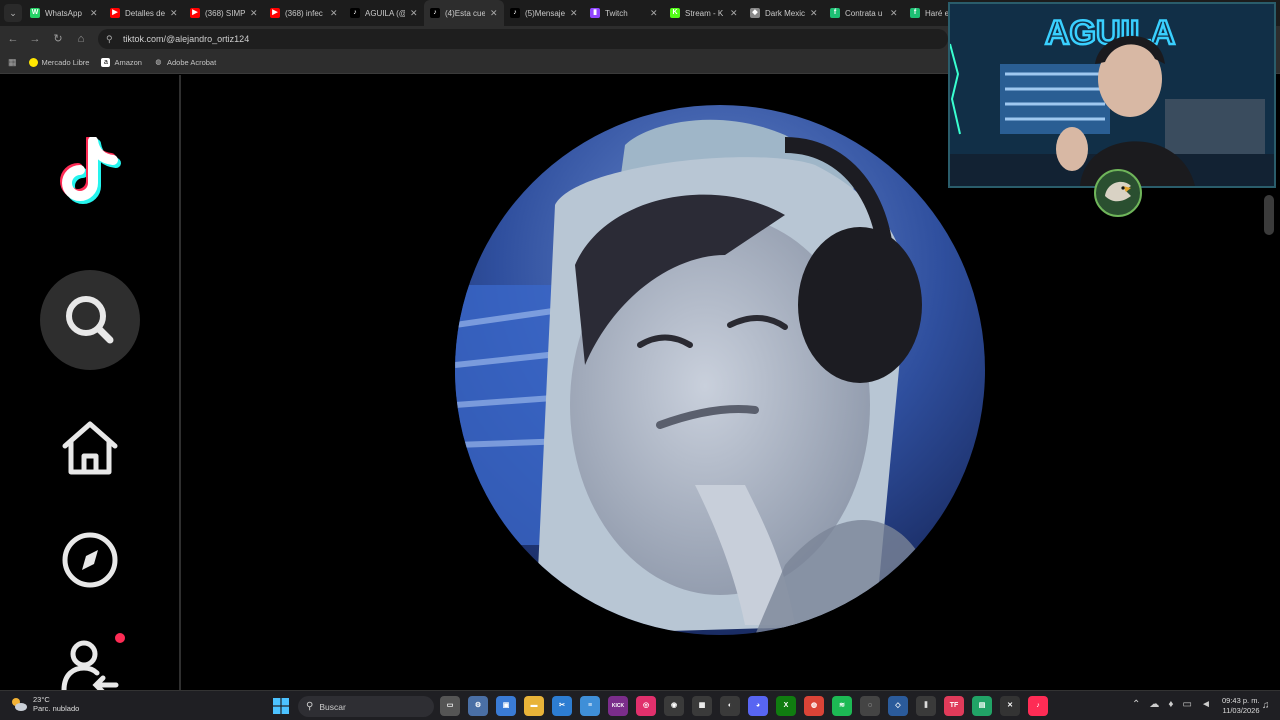  What do you see at coordinates (478, 706) in the screenshot?
I see `taskbar-app-settings-icon: ⚙` at bounding box center [478, 706].